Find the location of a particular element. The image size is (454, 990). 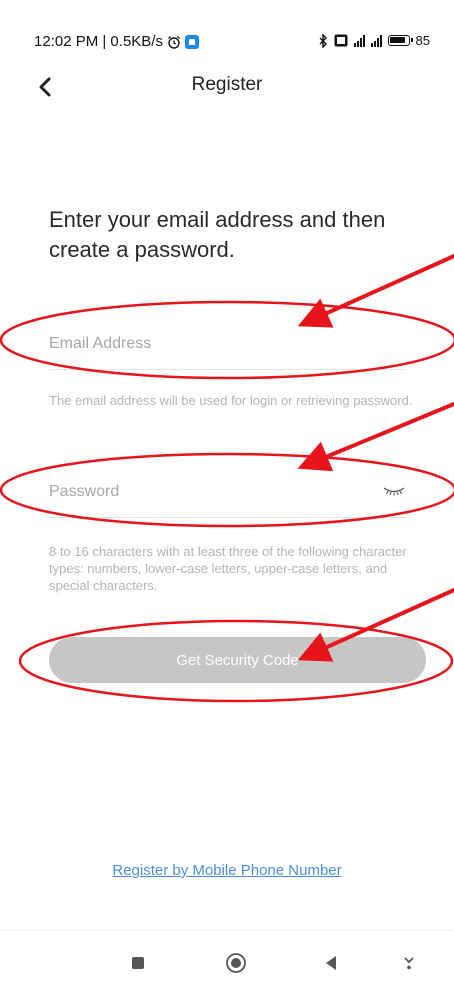

password-field is located at coordinates (212, 492).